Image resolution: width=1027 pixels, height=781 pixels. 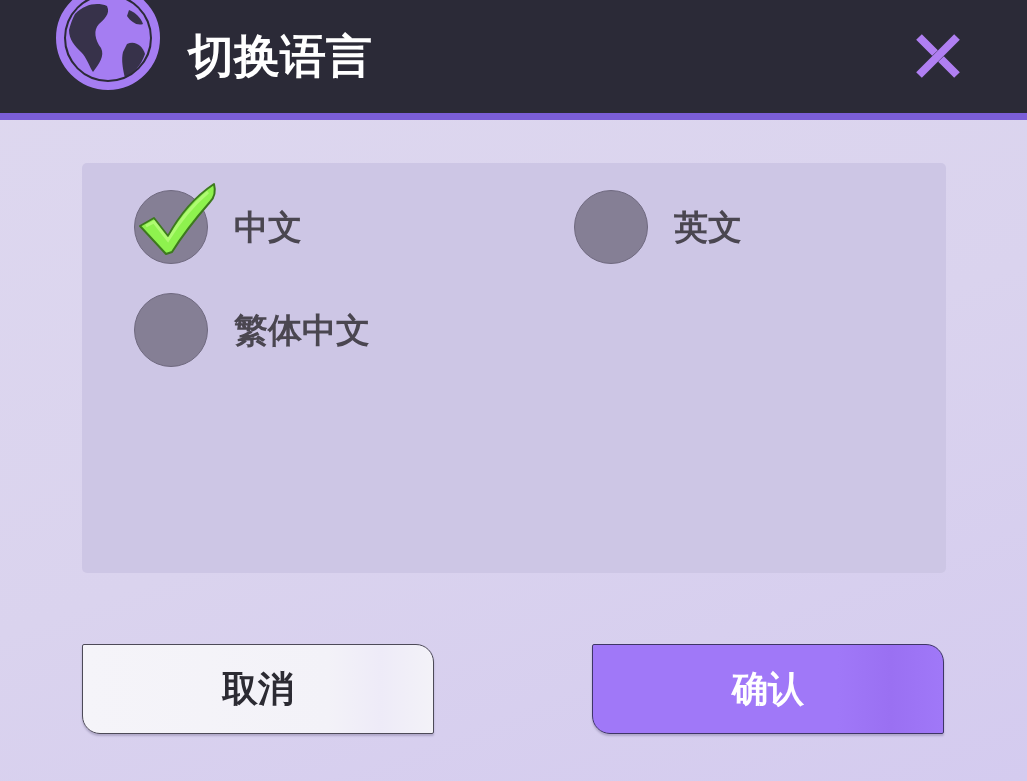 What do you see at coordinates (280, 56) in the screenshot?
I see `dialog-title: 切换语言` at bounding box center [280, 56].